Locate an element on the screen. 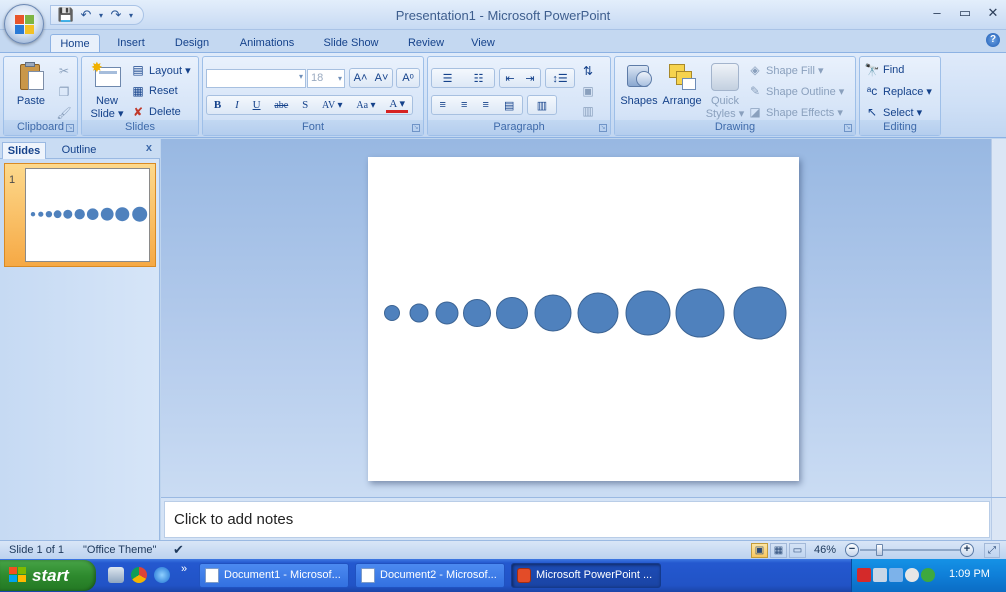  slide-show-view-button: ▭ is located at coordinates (797, 550).